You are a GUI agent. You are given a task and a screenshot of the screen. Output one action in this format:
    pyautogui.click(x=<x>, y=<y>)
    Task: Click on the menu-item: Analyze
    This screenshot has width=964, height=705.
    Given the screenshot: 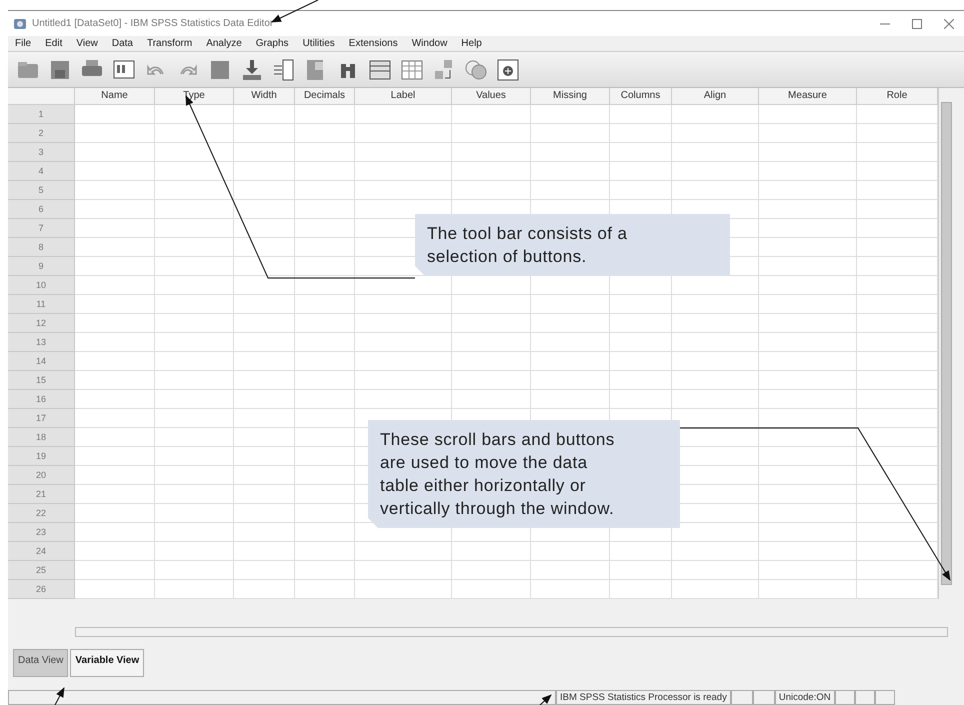 What is the action you would take?
    pyautogui.click(x=224, y=43)
    